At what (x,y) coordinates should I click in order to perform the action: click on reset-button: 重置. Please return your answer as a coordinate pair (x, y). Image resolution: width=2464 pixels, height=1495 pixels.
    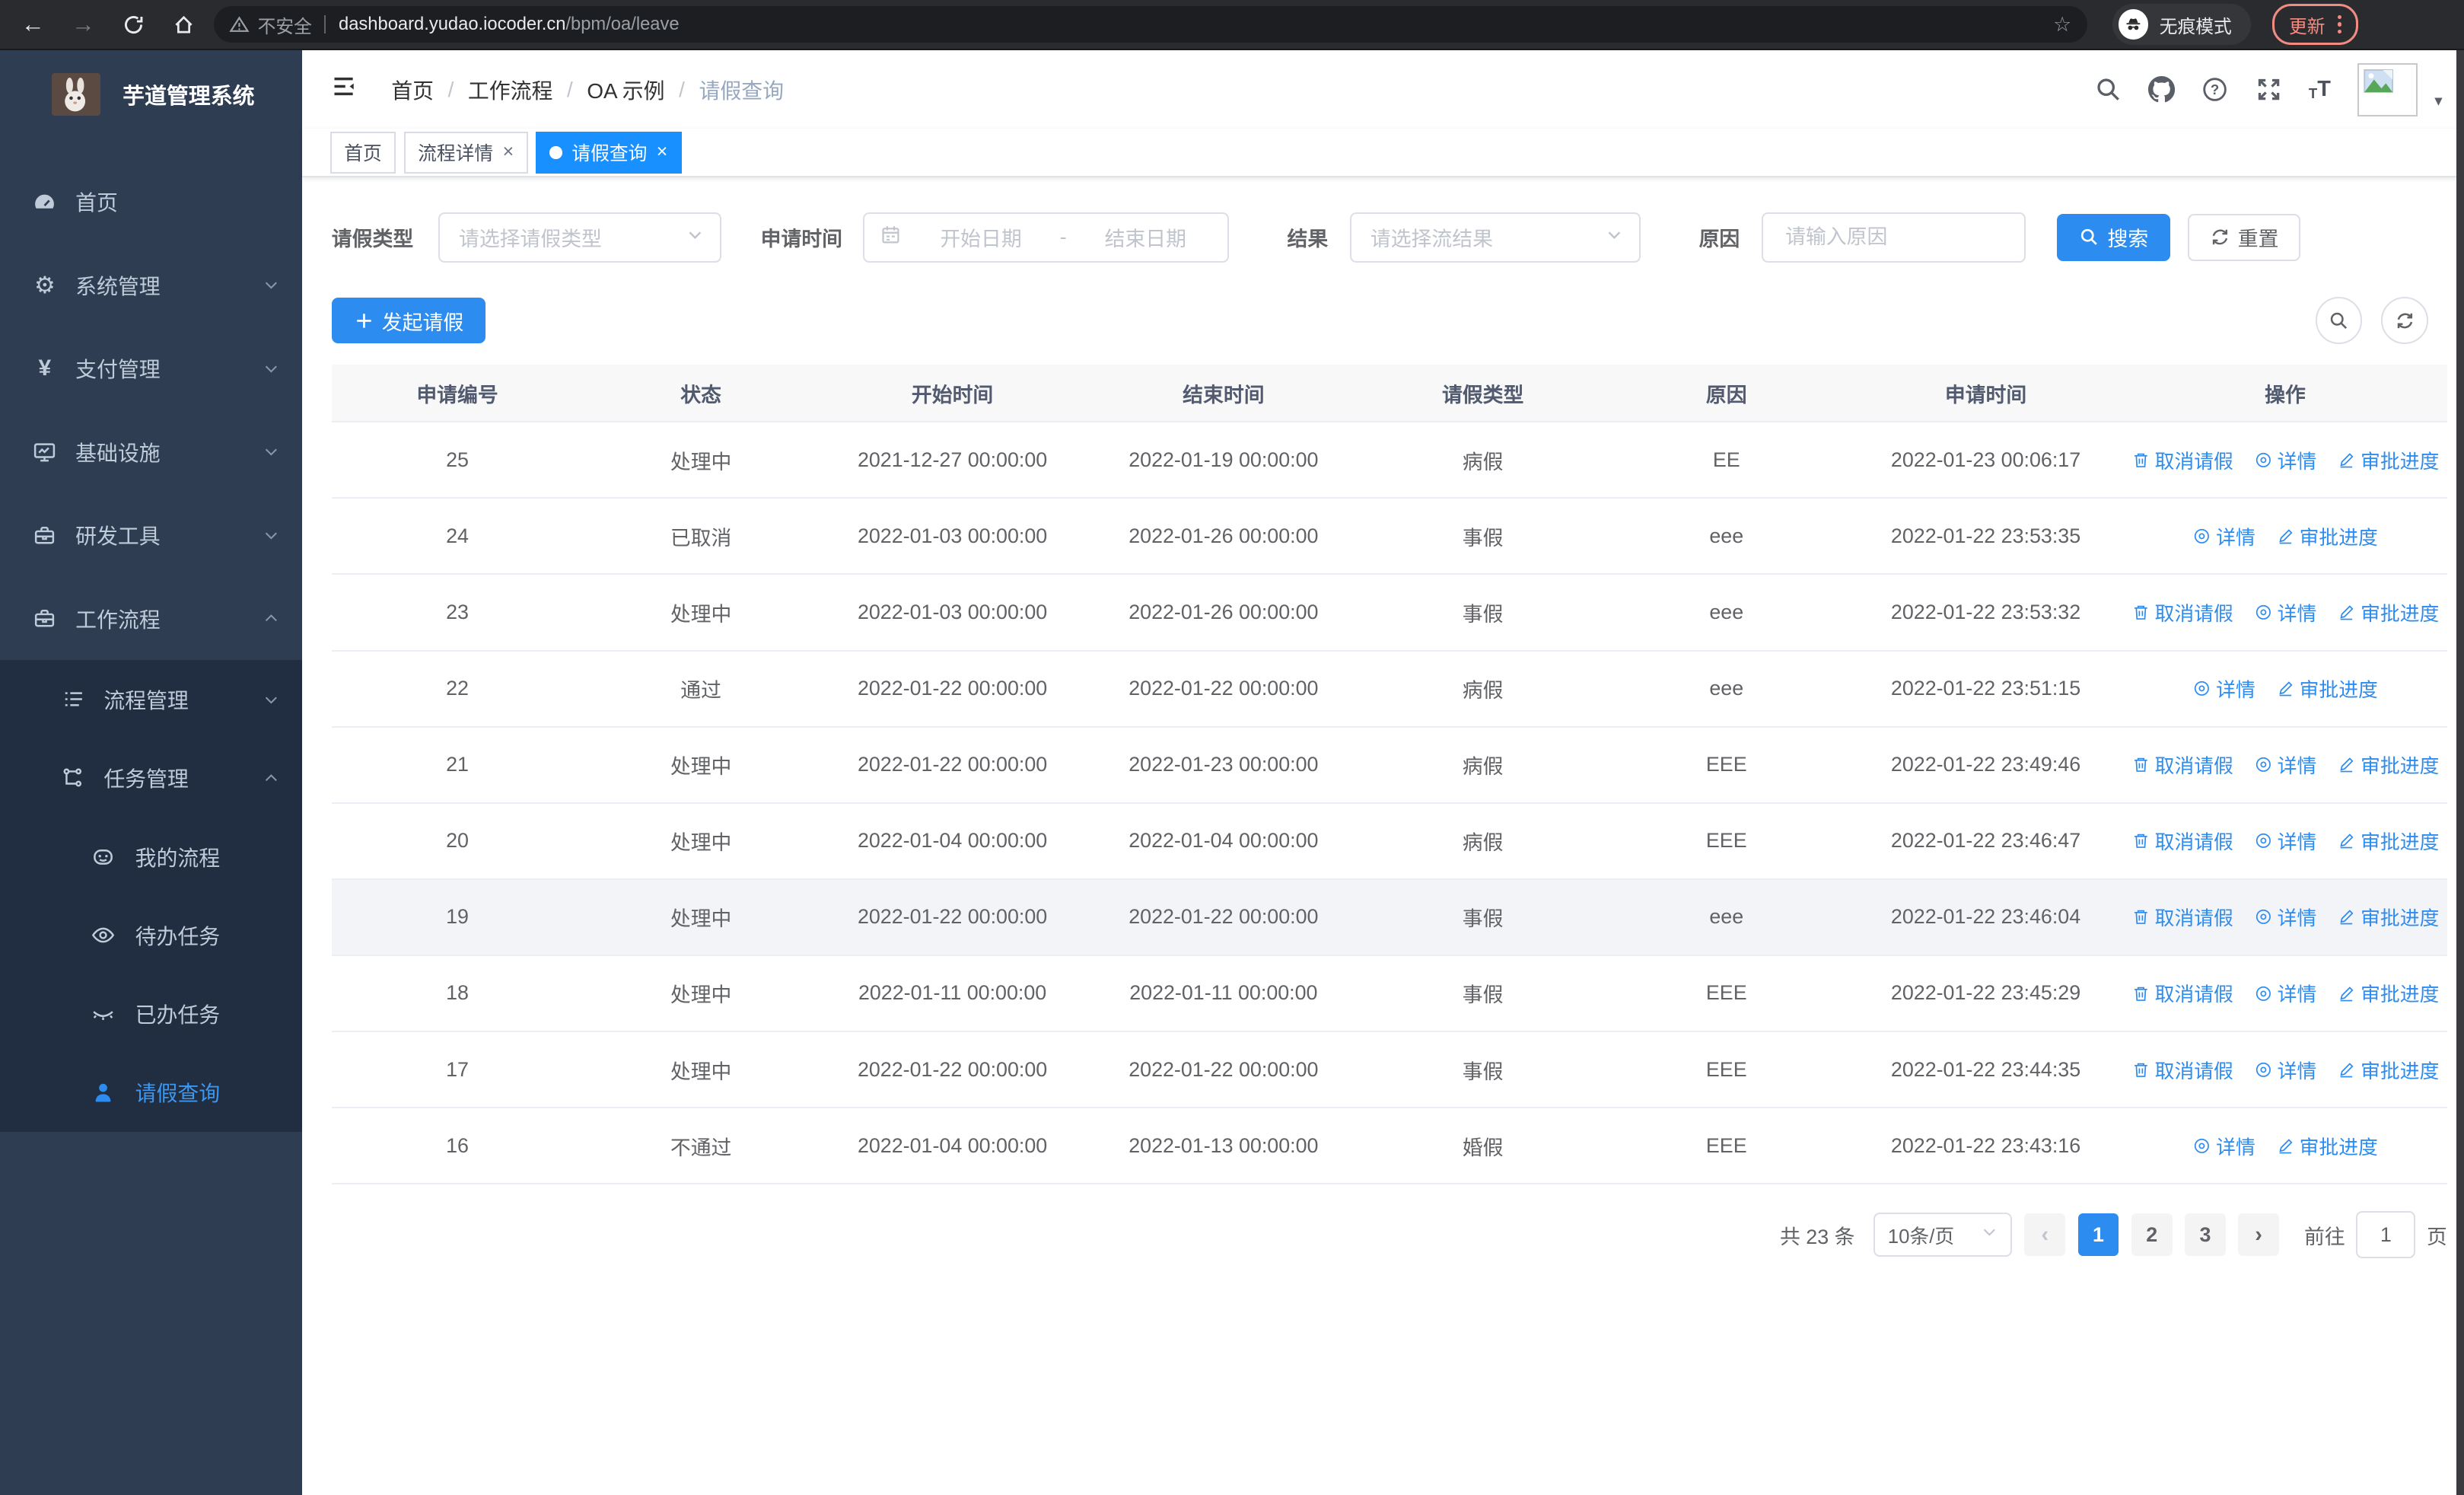
    Looking at the image, I should click on (2244, 237).